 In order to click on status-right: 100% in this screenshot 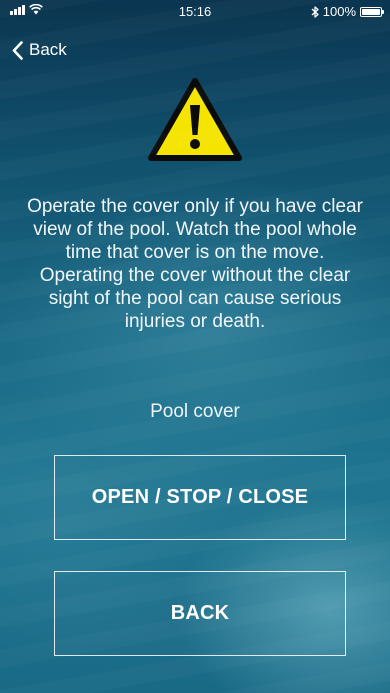, I will do `click(347, 11)`.